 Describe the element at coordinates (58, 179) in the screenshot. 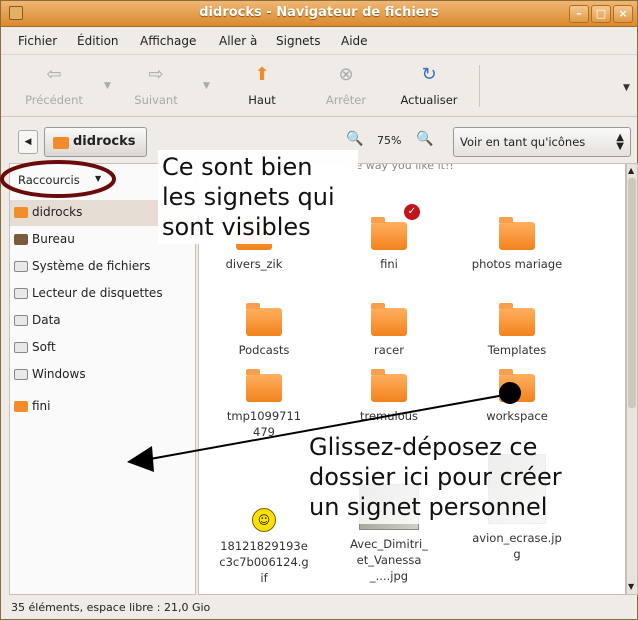

I see `highlight-ellipse` at that location.